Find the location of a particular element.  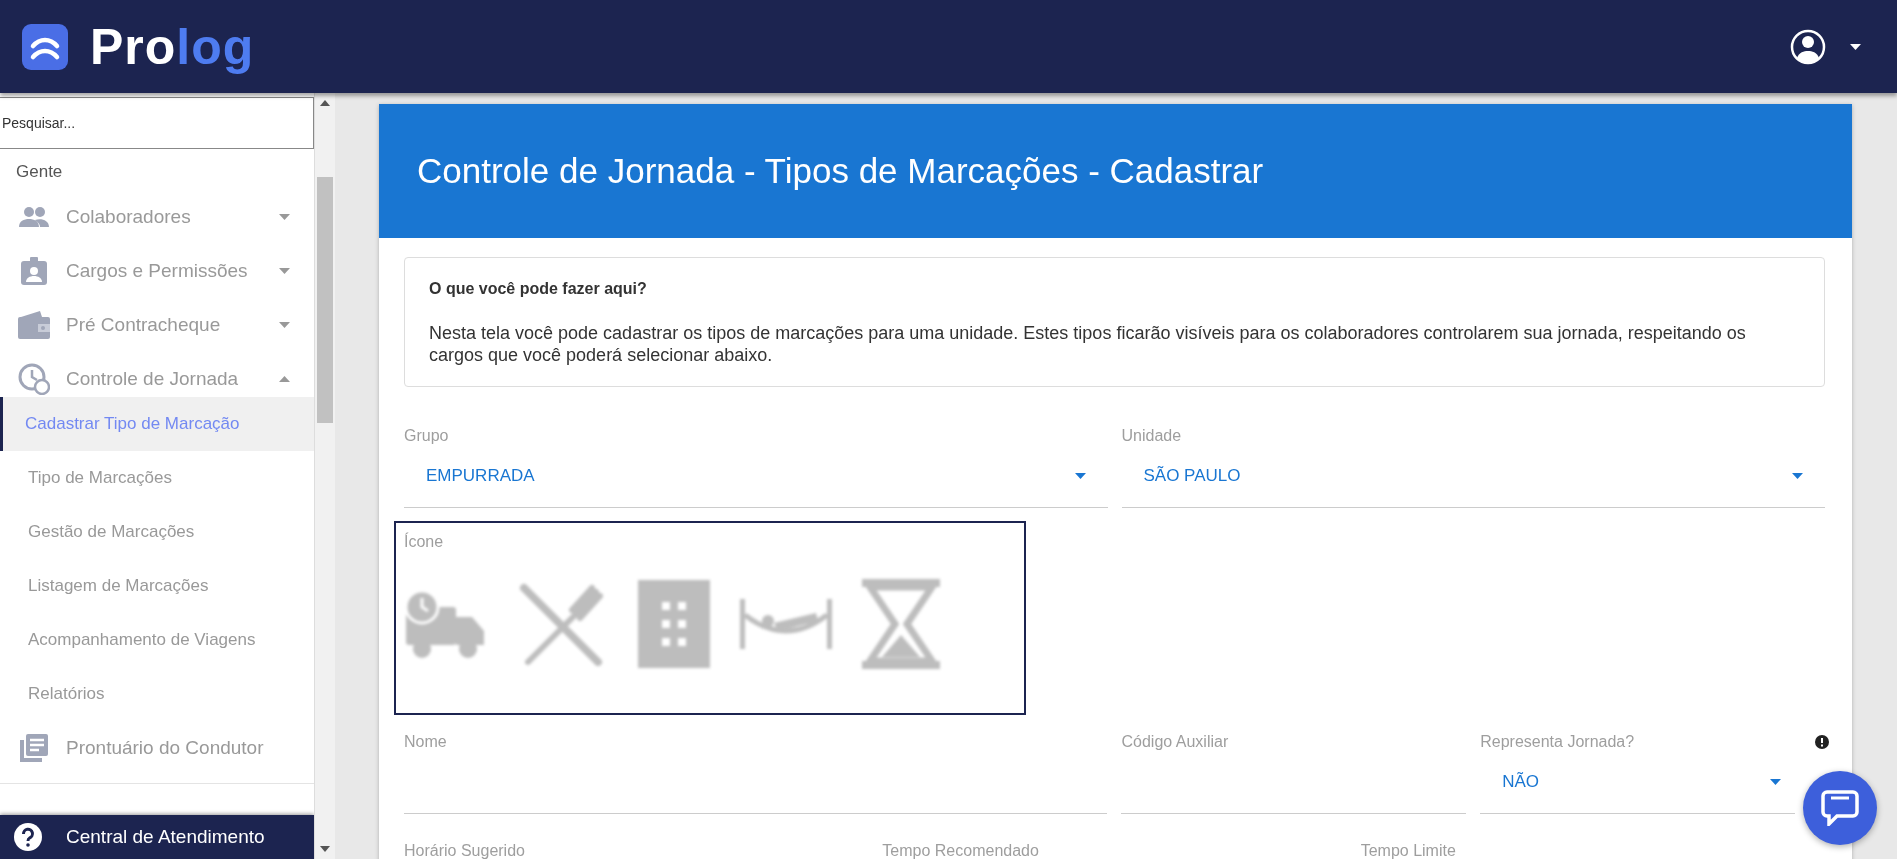

nav-subitem: Acompanhamento de Viagens is located at coordinates (157, 640).